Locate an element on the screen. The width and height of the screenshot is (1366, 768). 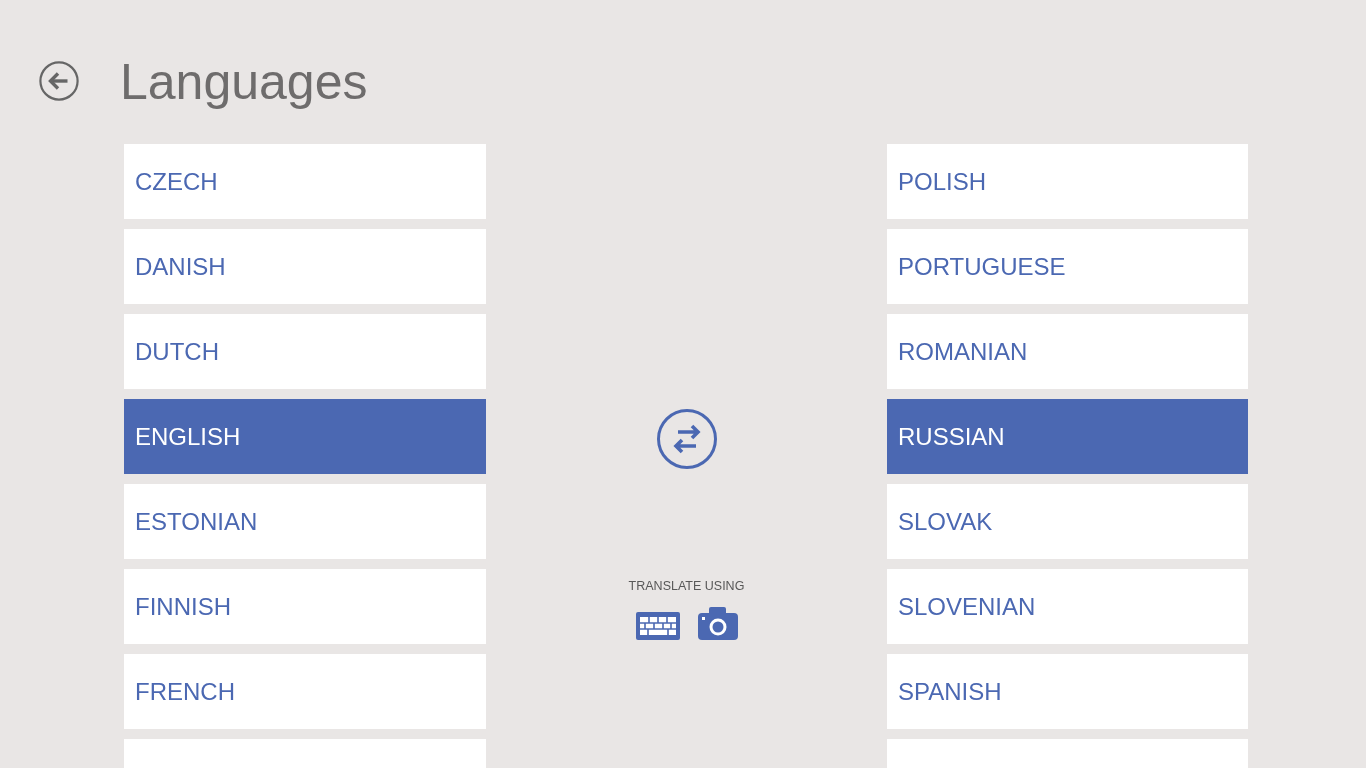
language-item: DUTCH is located at coordinates (305, 351).